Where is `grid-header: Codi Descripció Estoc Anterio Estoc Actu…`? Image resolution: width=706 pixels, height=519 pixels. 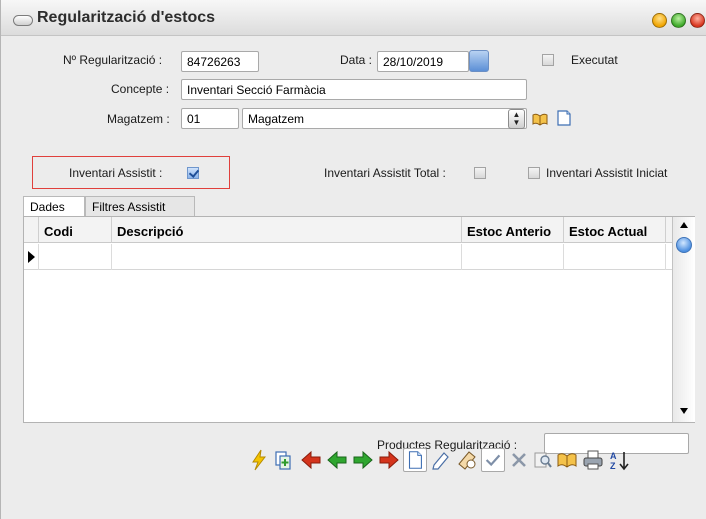 grid-header: Codi Descripció Estoc Anterio Estoc Actu… is located at coordinates (348, 230).